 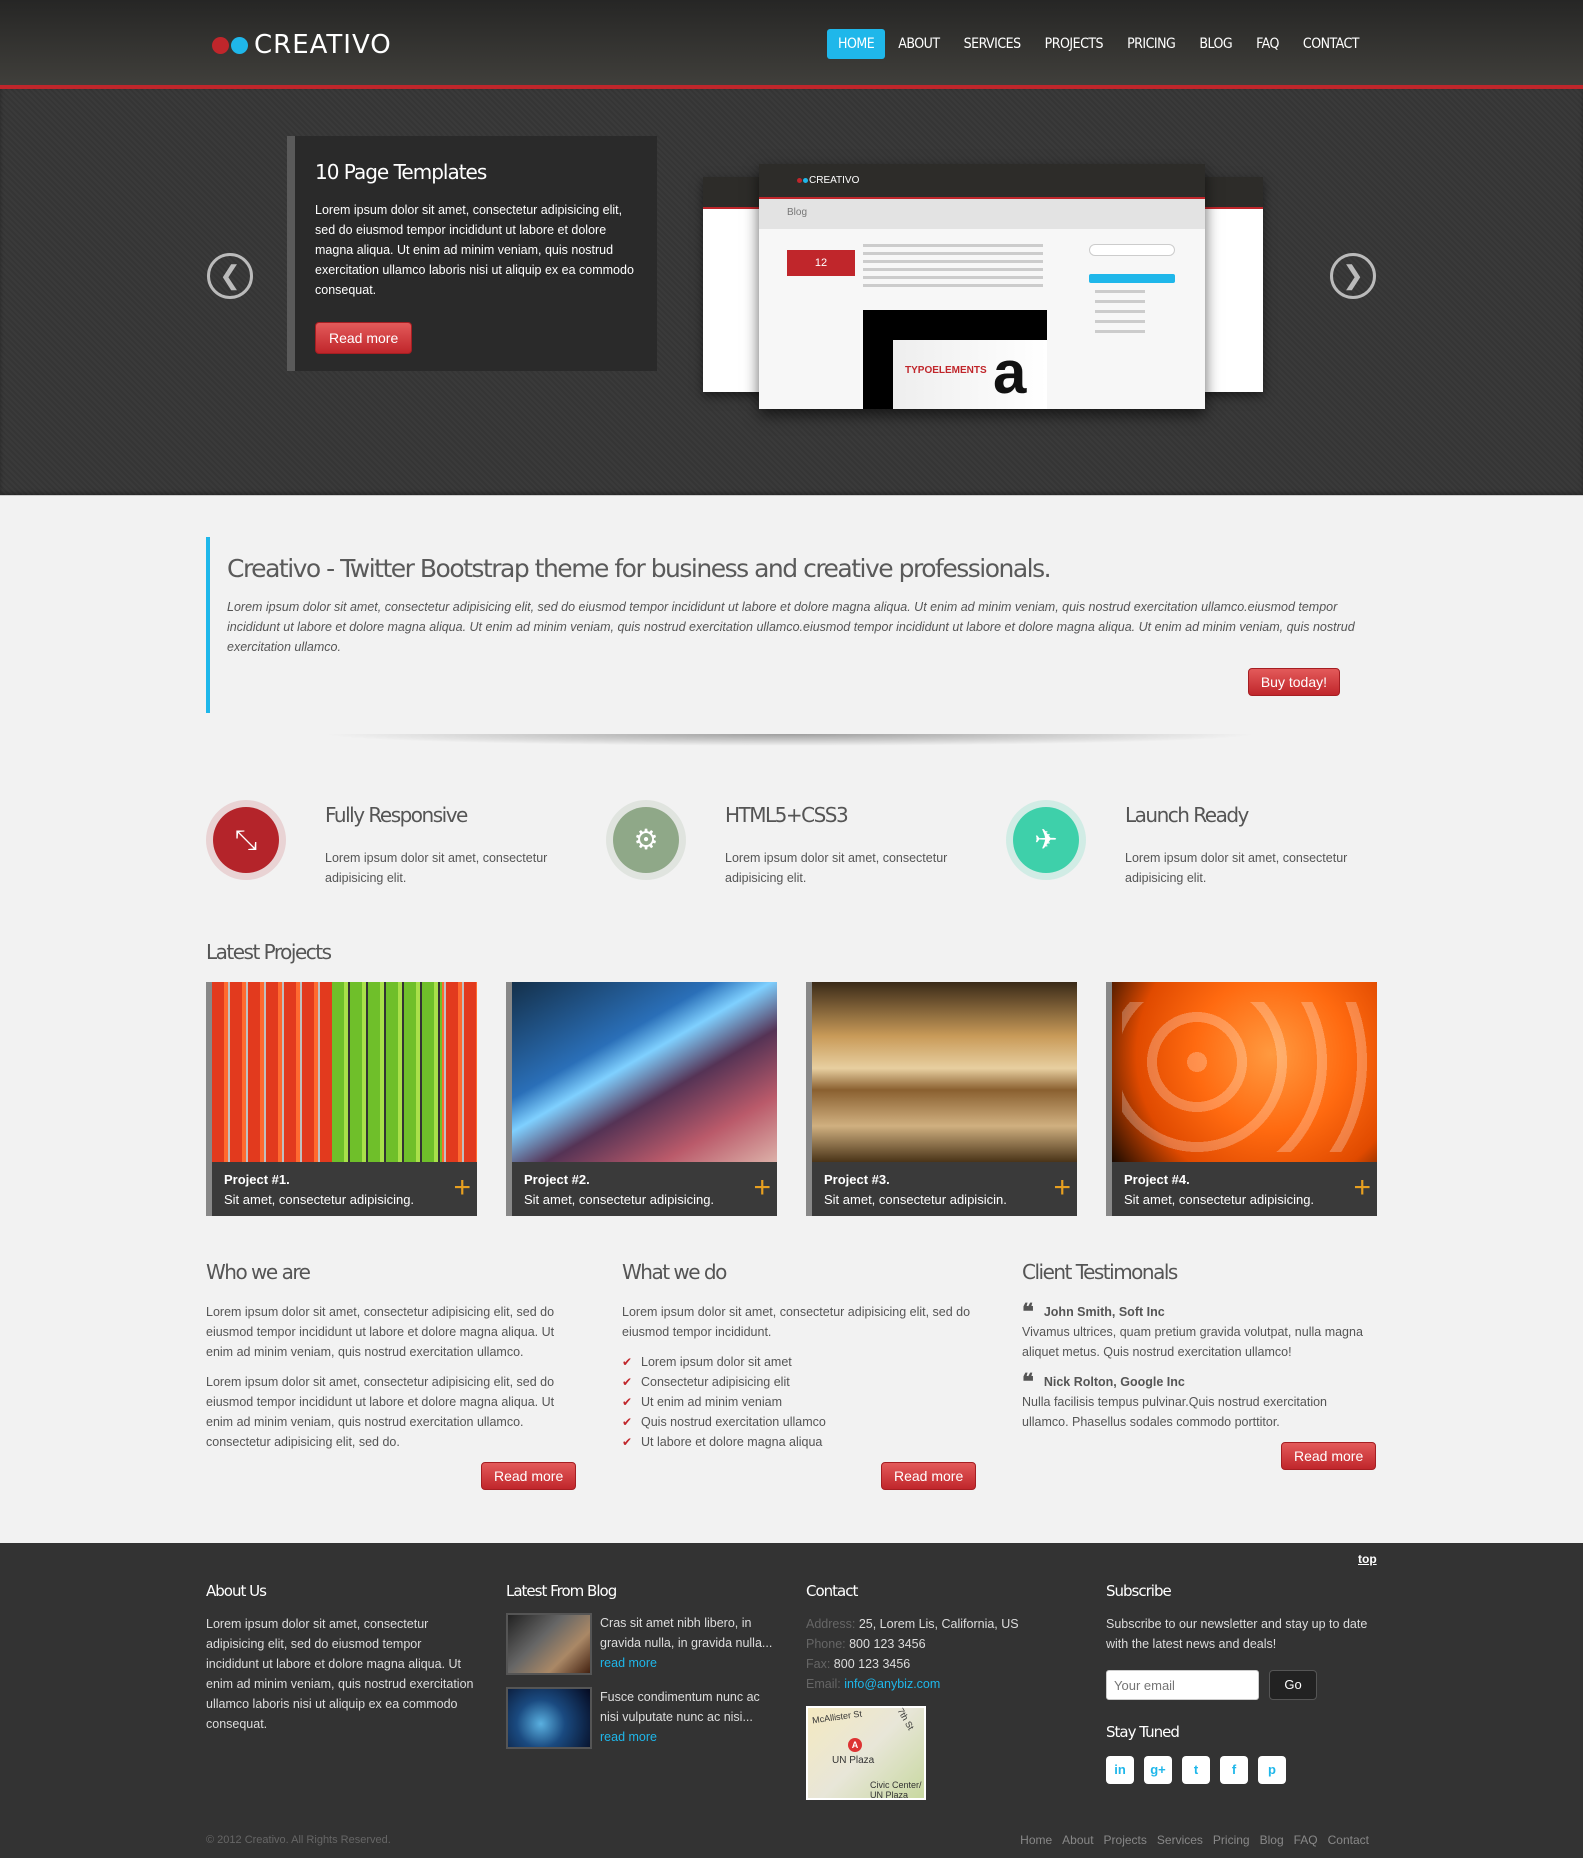 I want to click on nav-home: HOME, so click(x=856, y=44).